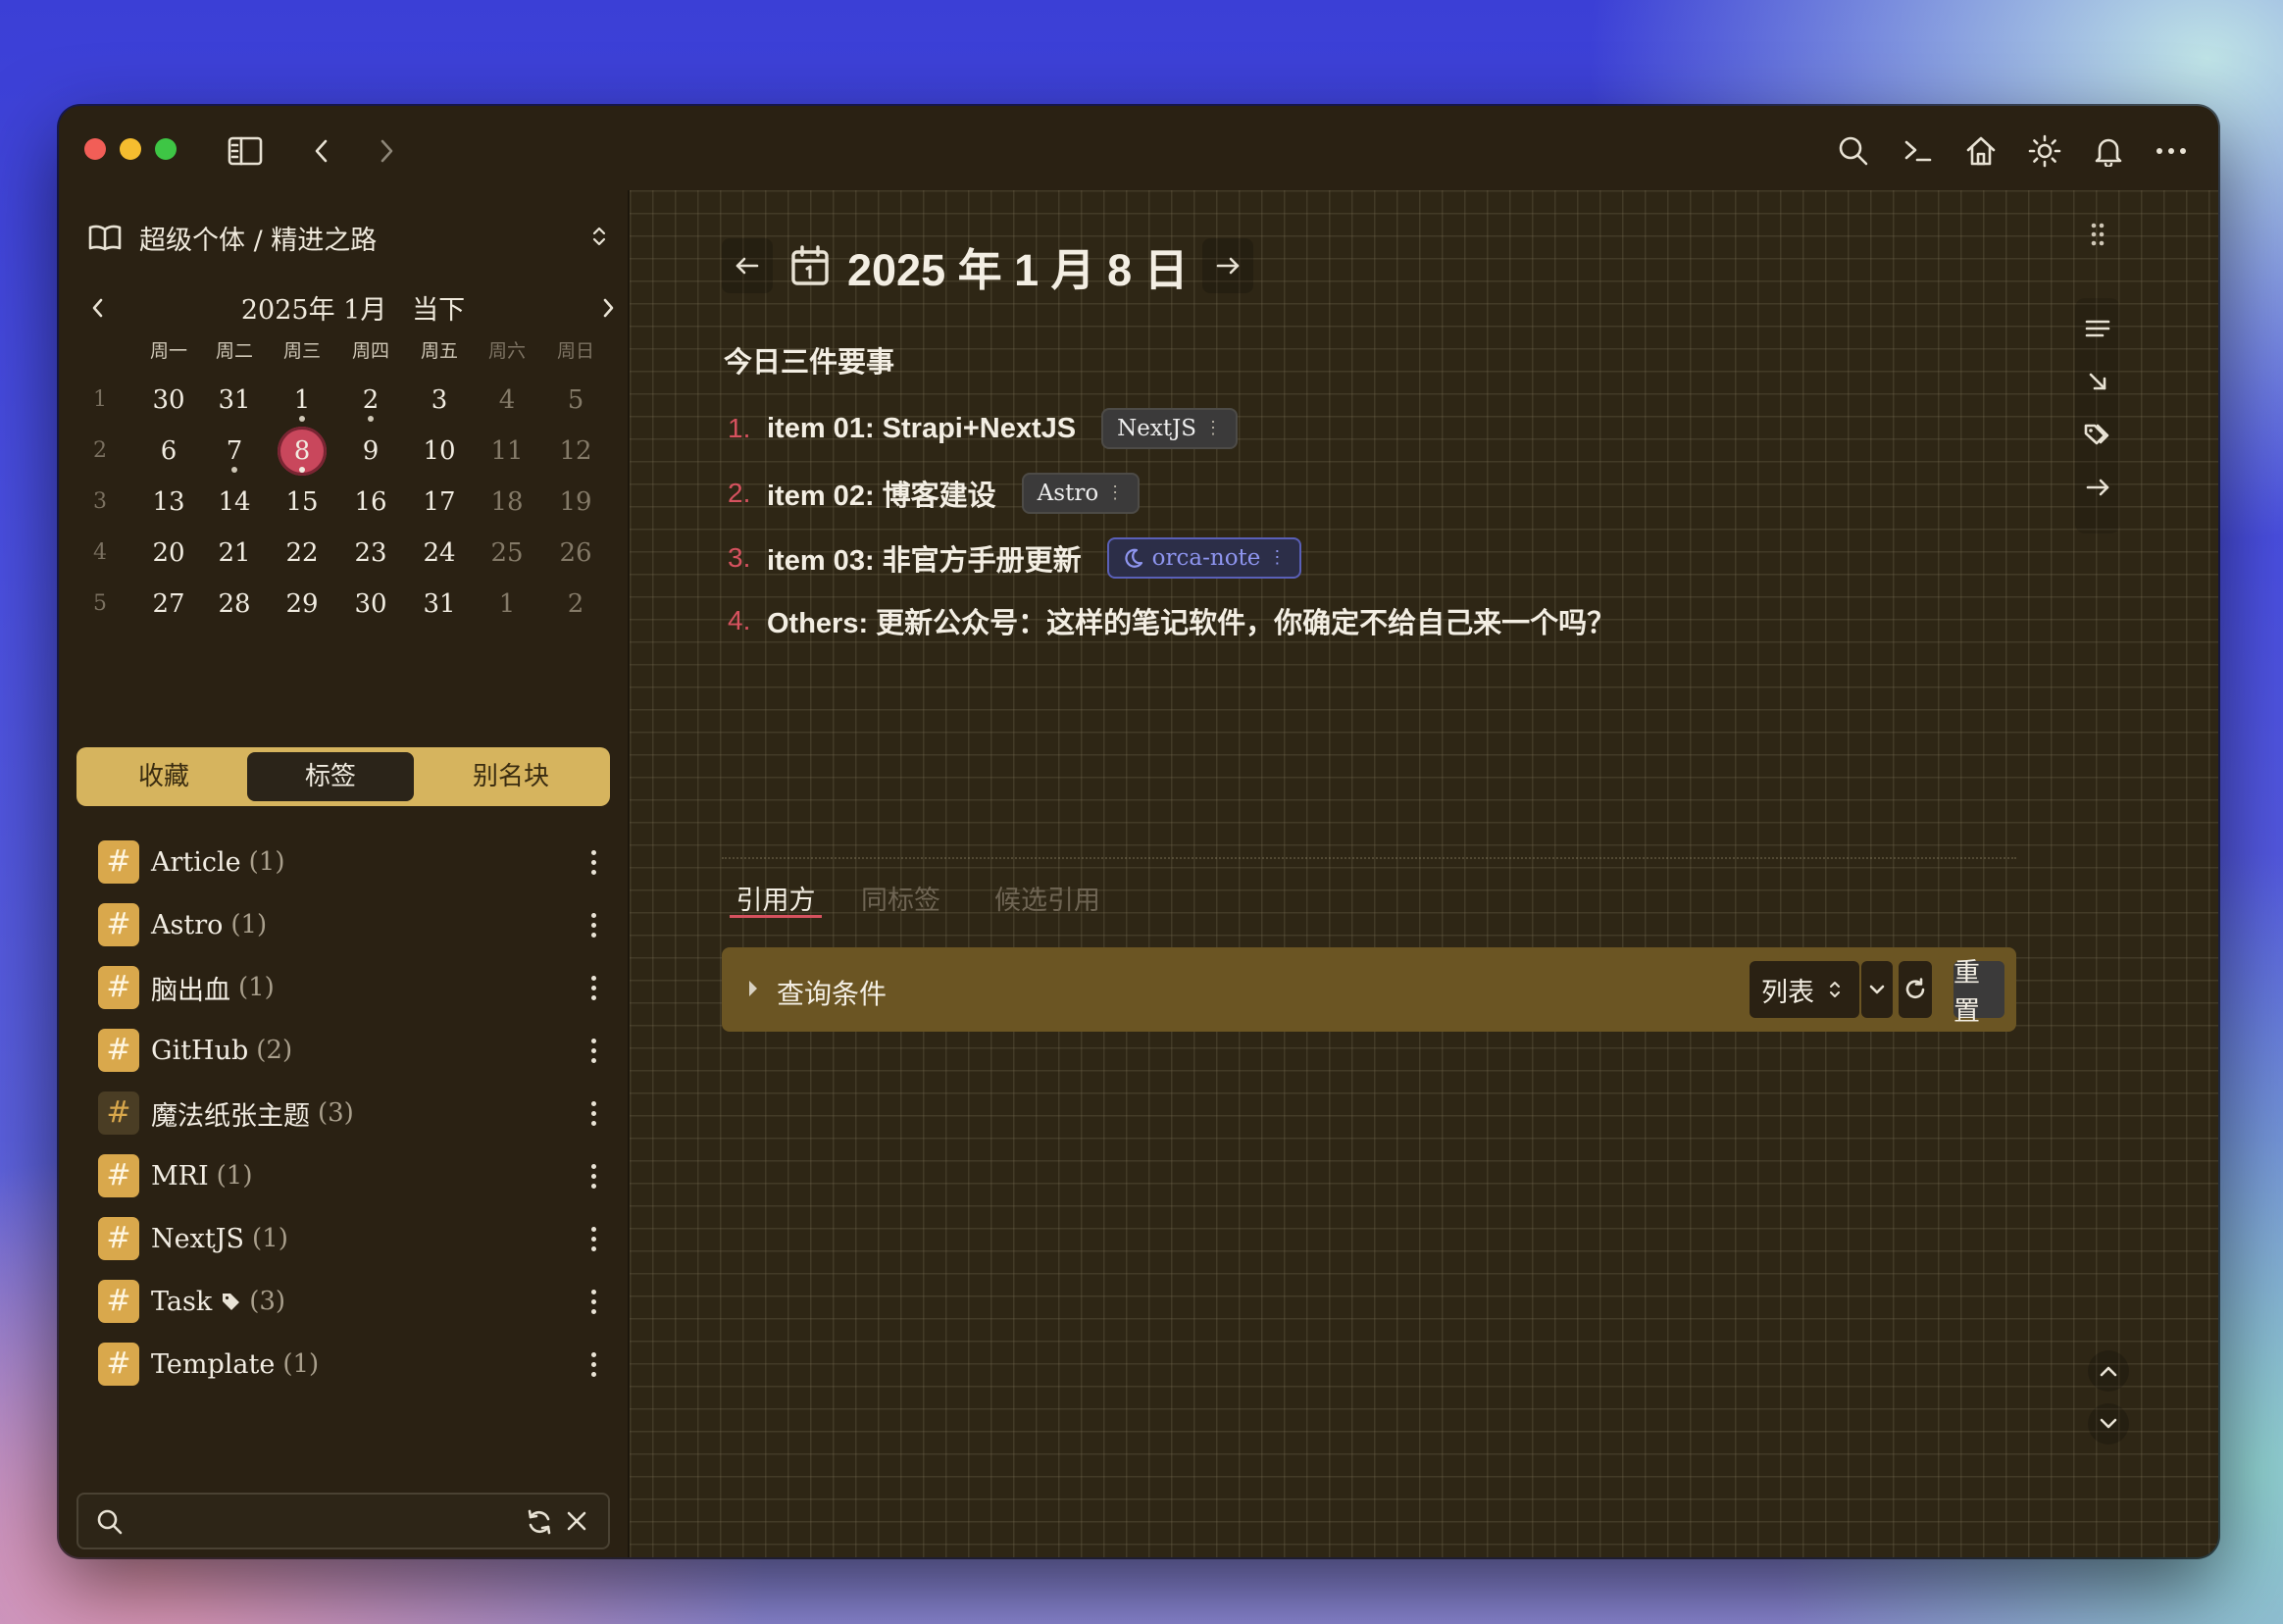 This screenshot has width=2283, height=1624. What do you see at coordinates (576, 1521) in the screenshot?
I see `clear-icon` at bounding box center [576, 1521].